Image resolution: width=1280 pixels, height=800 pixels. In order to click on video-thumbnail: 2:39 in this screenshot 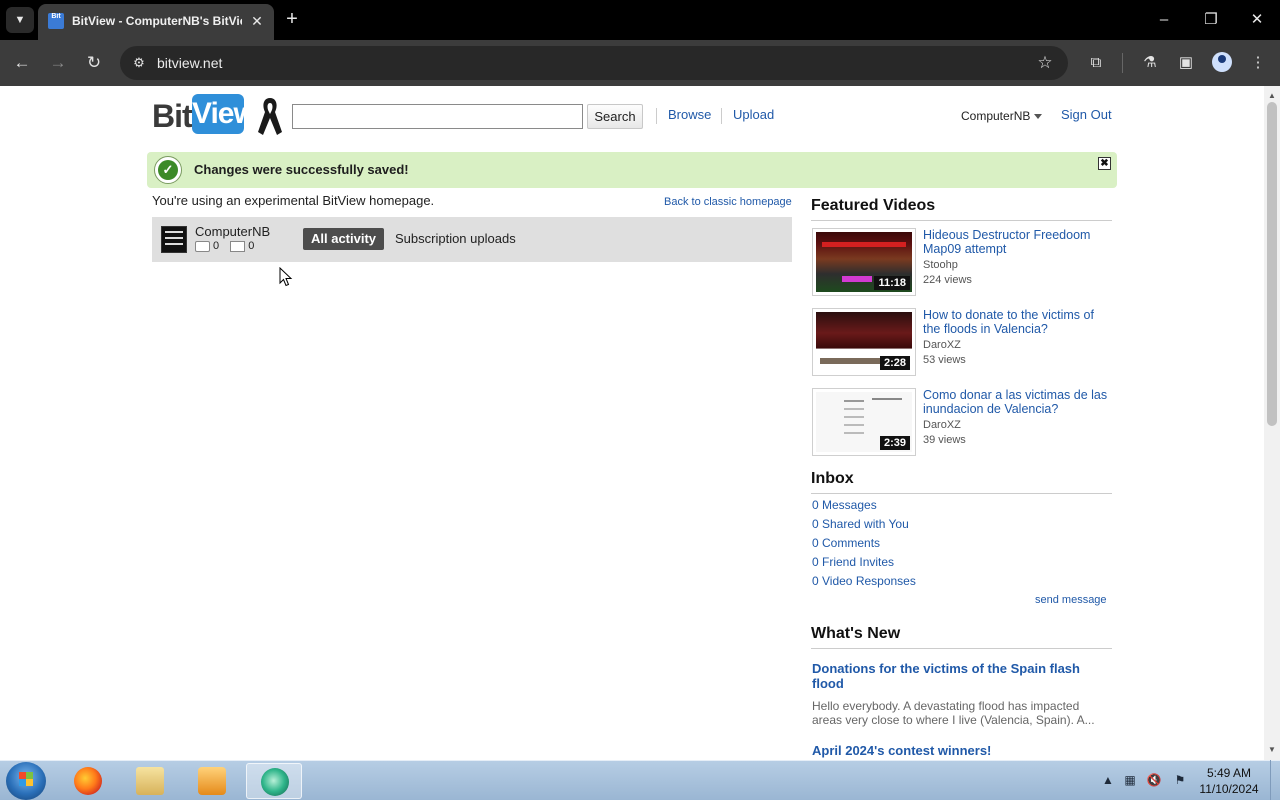, I will do `click(864, 422)`.